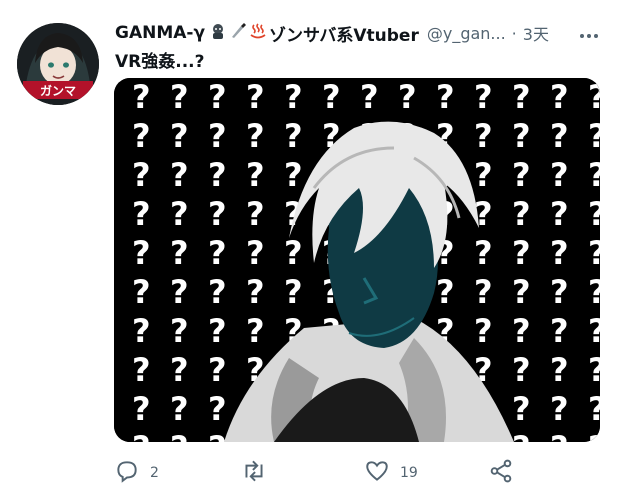 Image resolution: width=617 pixels, height=500 pixels. Describe the element at coordinates (377, 473) in the screenshot. I see `heart-icon` at that location.